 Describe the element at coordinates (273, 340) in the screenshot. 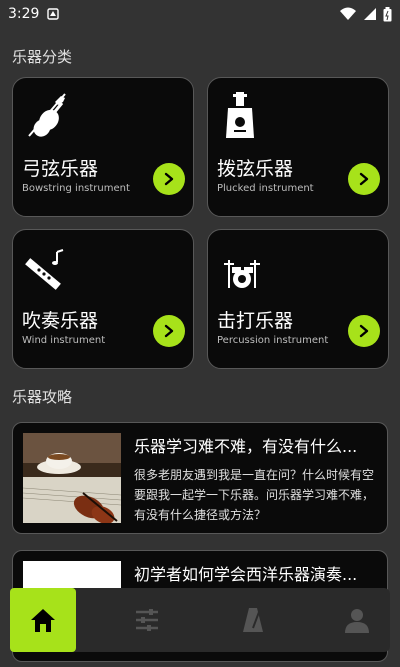

I see `category-subtitle: Percussion instrument` at that location.